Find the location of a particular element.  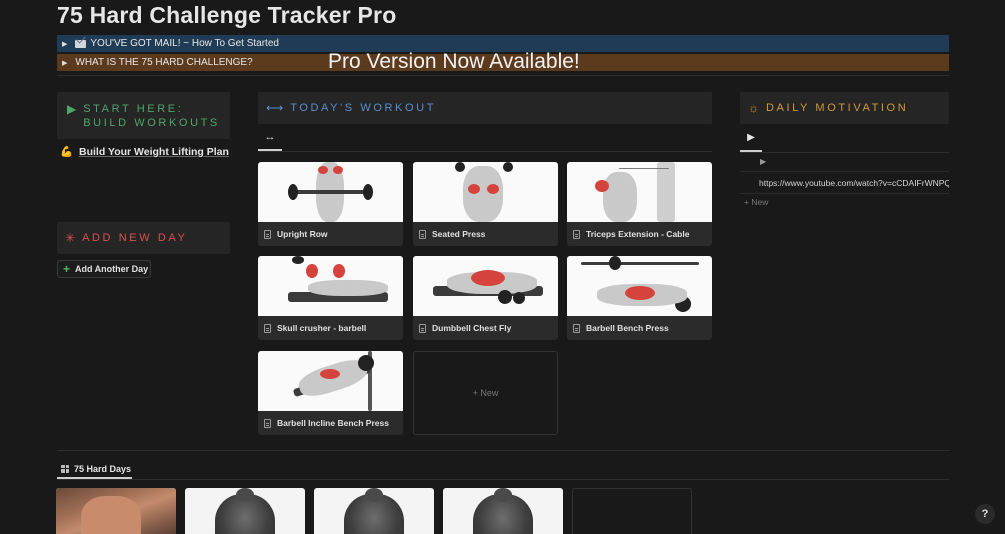

workout-card-triceps-extension-cable: Triceps Extension - Cable is located at coordinates (639, 204).